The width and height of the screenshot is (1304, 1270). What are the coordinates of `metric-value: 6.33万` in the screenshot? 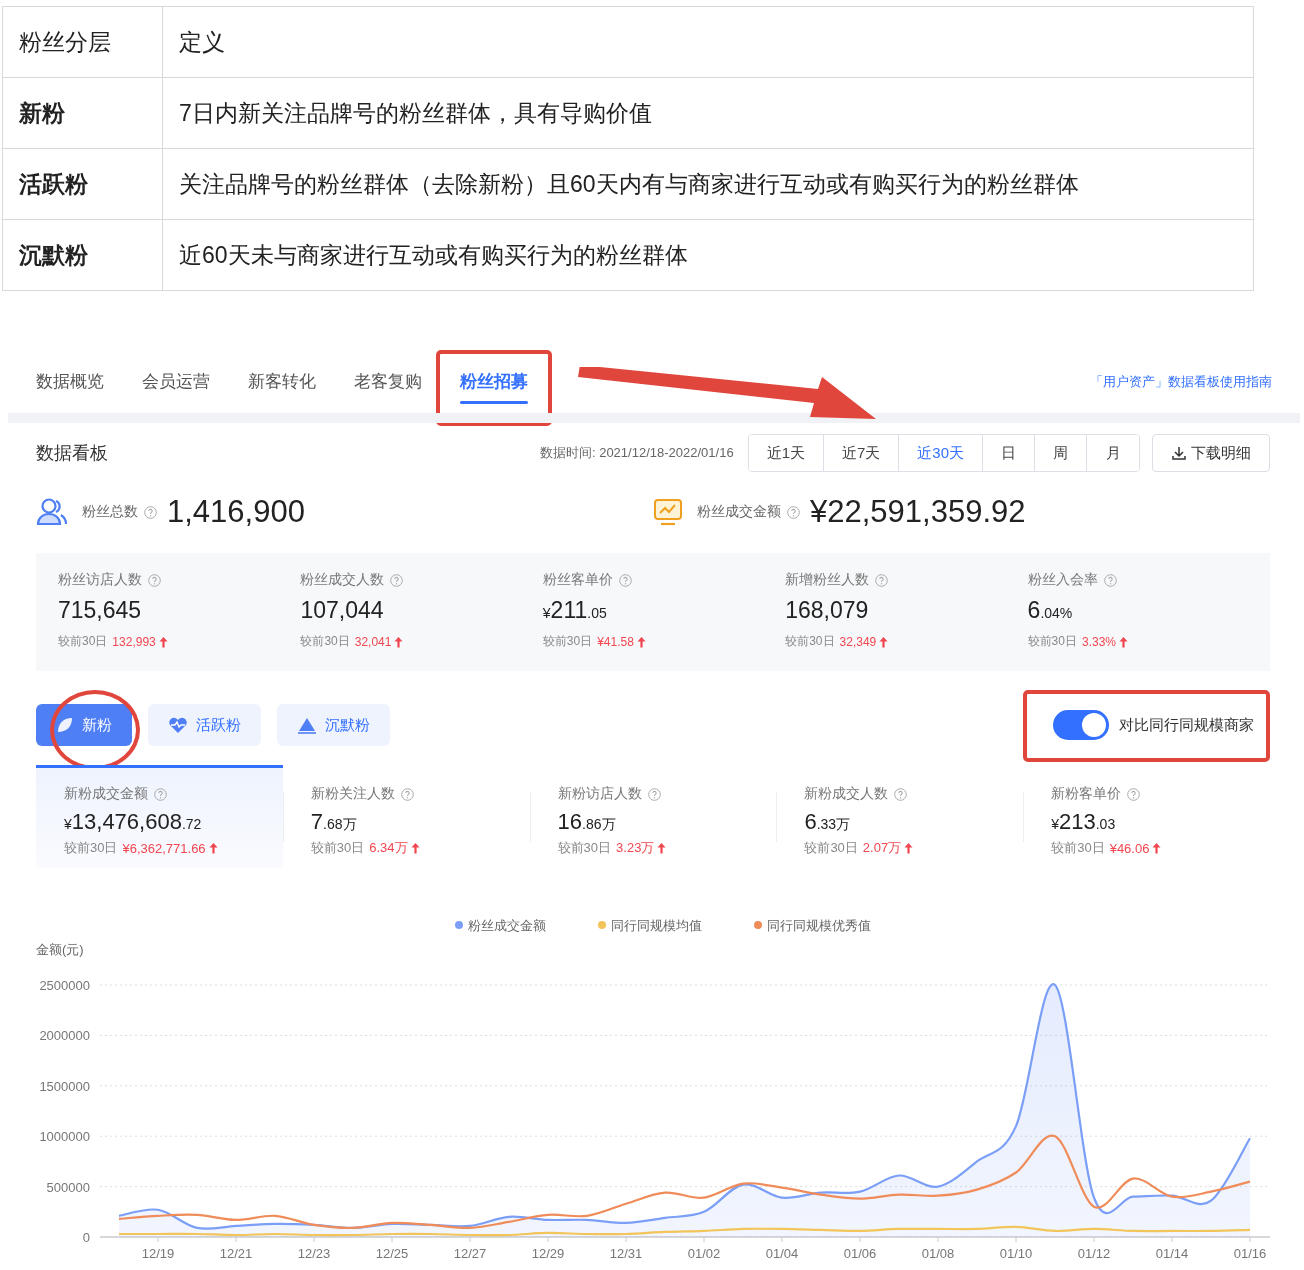 It's located at (828, 822).